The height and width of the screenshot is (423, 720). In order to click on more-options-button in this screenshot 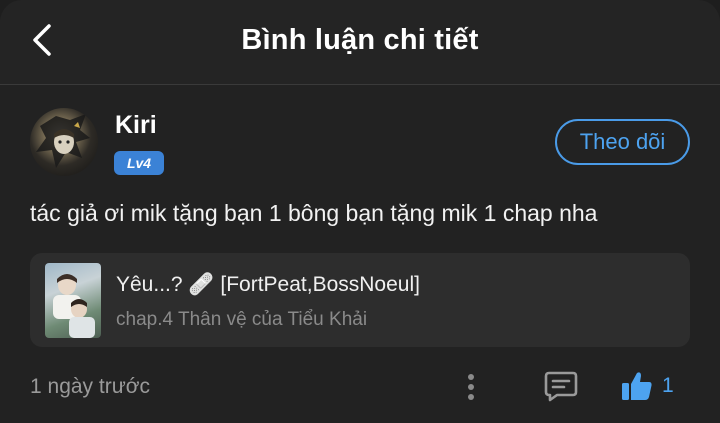, I will do `click(471, 387)`.